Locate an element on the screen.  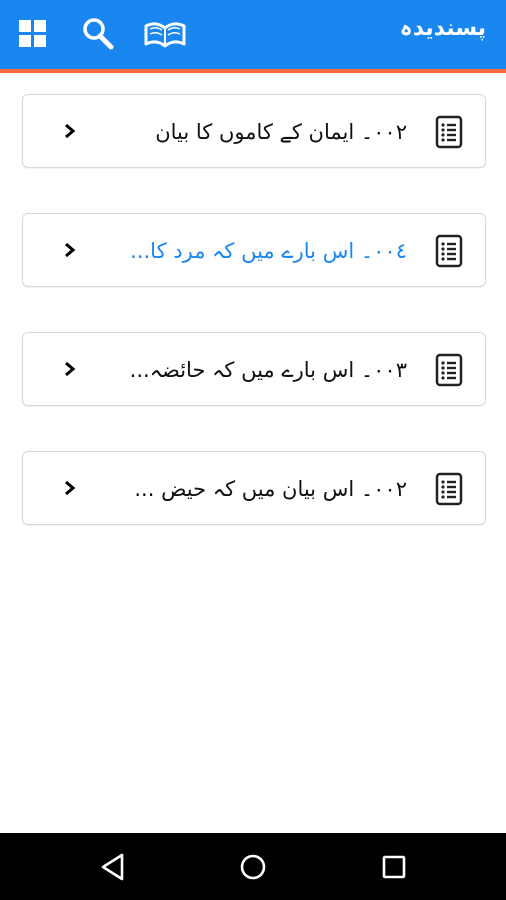
page-title: پسندیدہ is located at coordinates (442, 28).